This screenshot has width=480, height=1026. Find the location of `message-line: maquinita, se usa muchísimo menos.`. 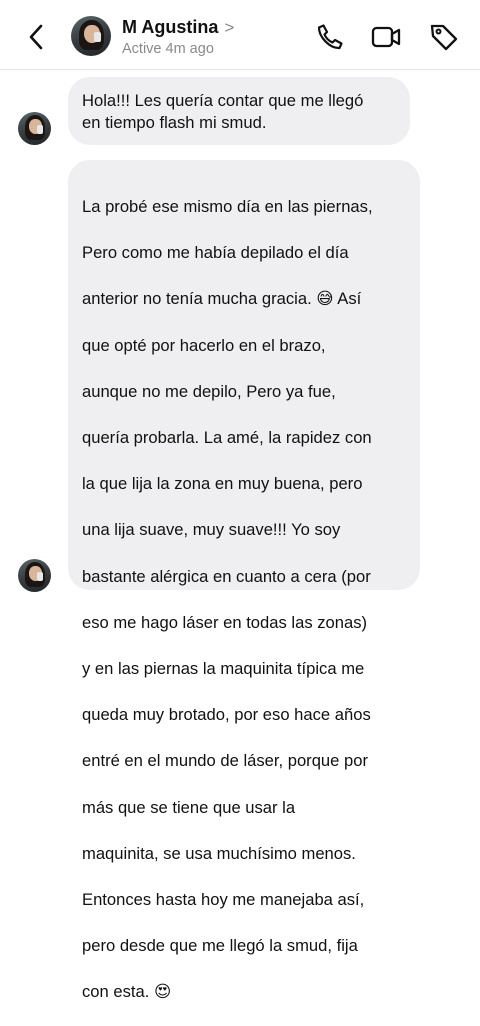

message-line: maquinita, se usa muchísimo menos. is located at coordinates (219, 853).